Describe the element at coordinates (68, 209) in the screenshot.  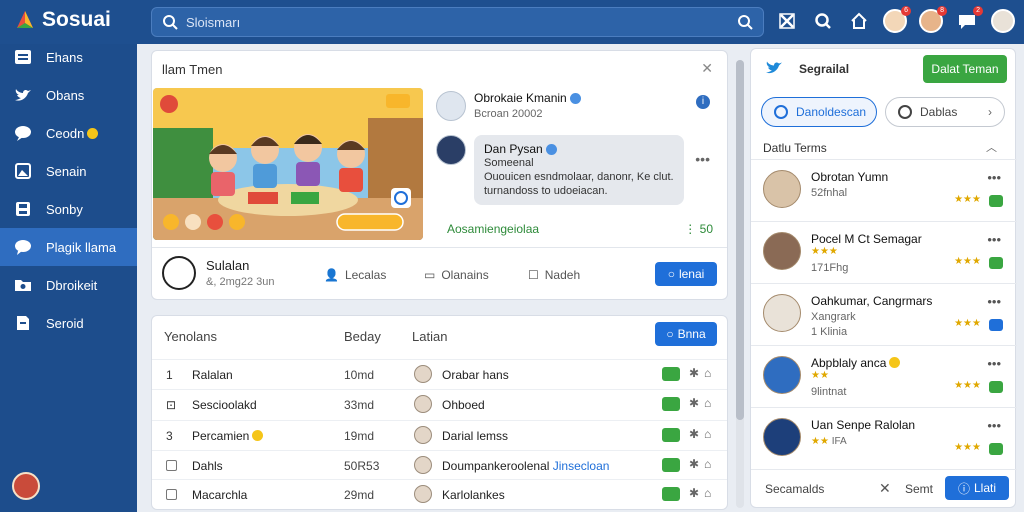
I see `sidebar-item-sonby: Sonby` at that location.